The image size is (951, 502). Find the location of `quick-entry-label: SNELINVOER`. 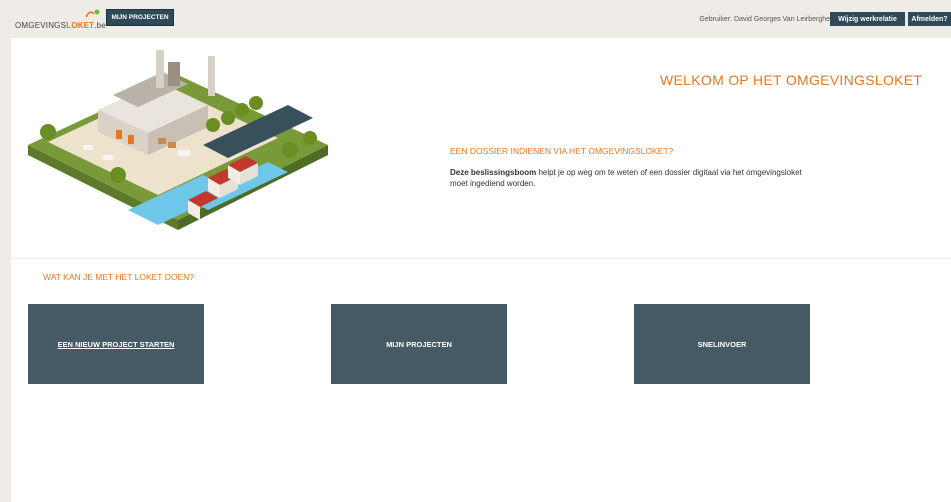

quick-entry-label: SNELINVOER is located at coordinates (722, 344).